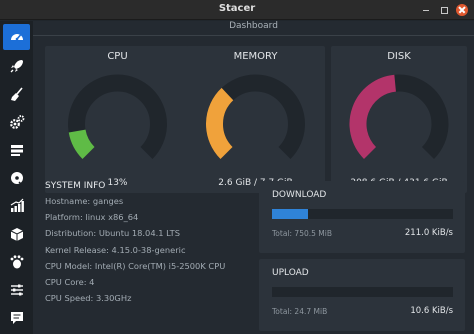 The image size is (474, 334). I want to click on download-speed: 211.0 KiB/s, so click(428, 233).